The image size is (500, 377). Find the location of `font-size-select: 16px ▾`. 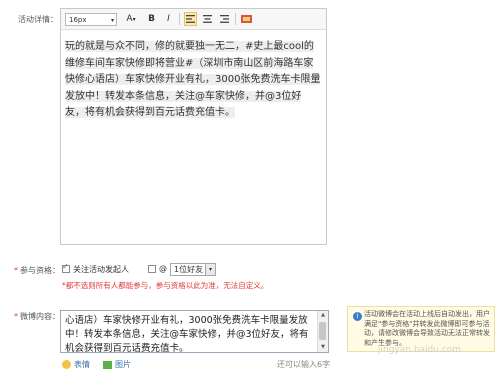

font-size-select: 16px ▾ is located at coordinates (91, 19).